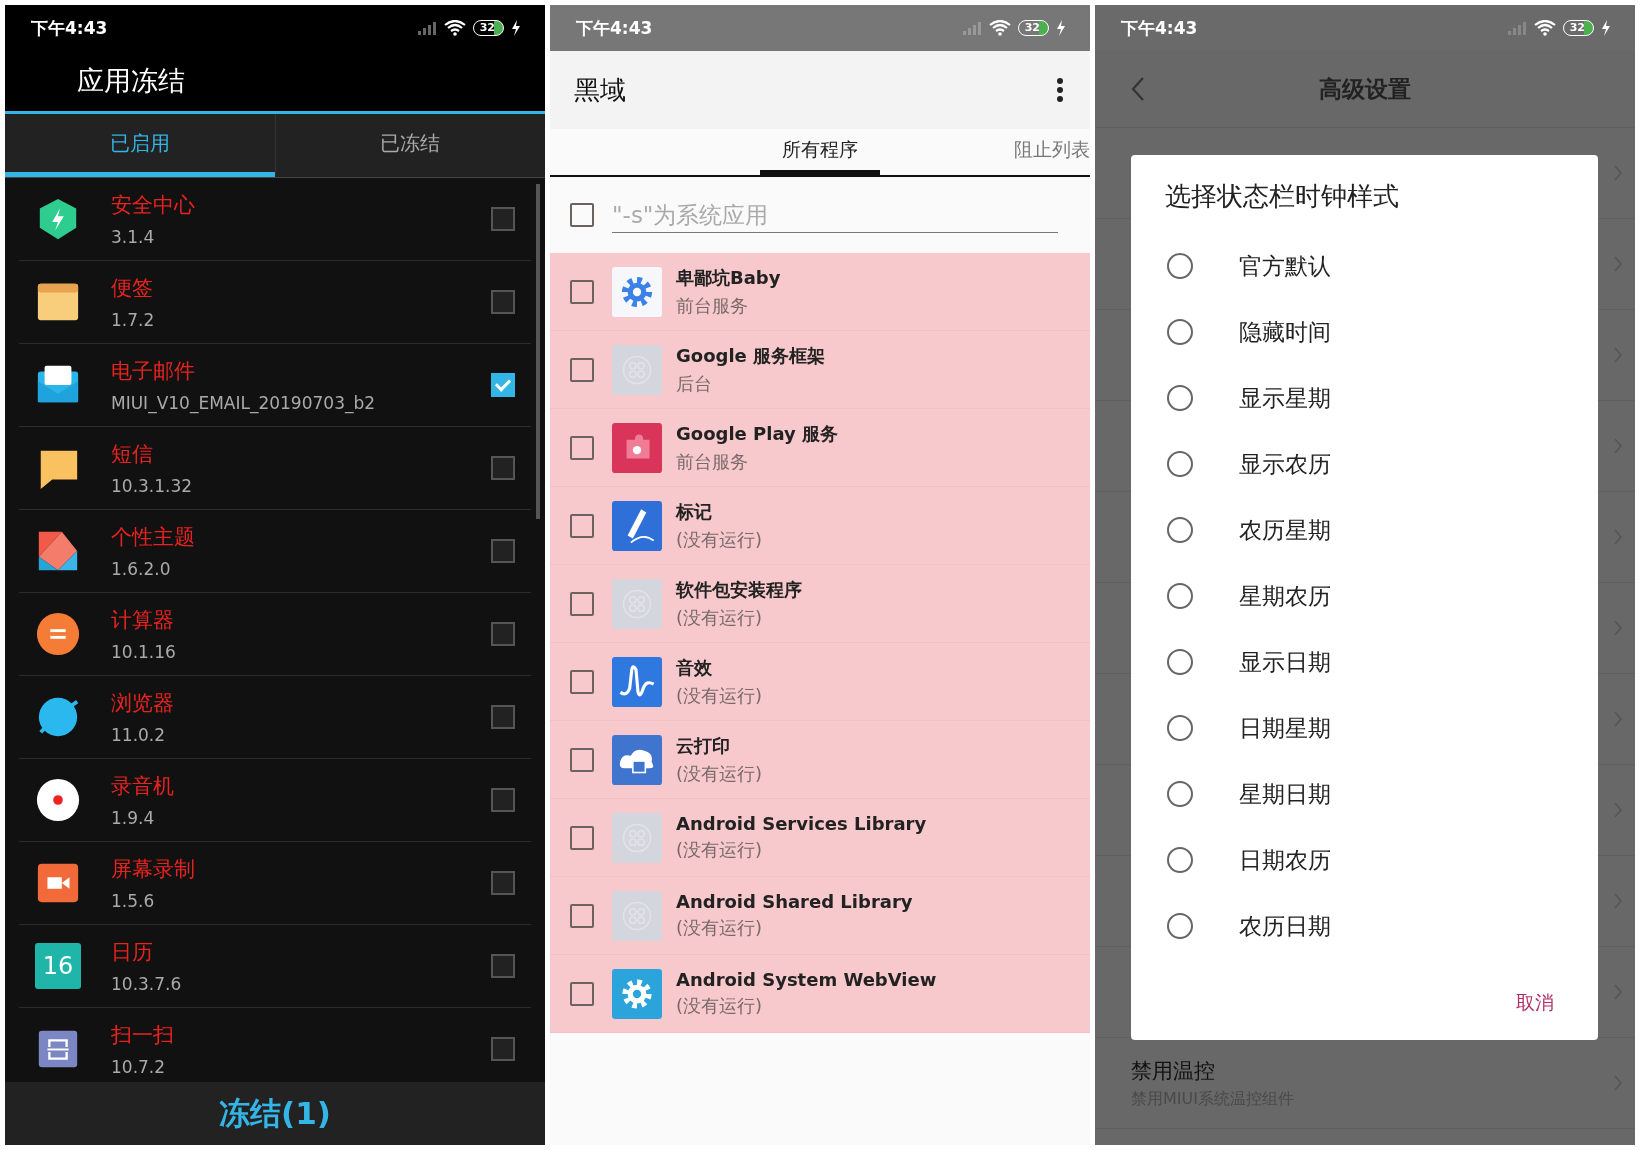 Image resolution: width=1640 pixels, height=1150 pixels. Describe the element at coordinates (1052, 152) in the screenshot. I see `tab: 阻止列表` at that location.